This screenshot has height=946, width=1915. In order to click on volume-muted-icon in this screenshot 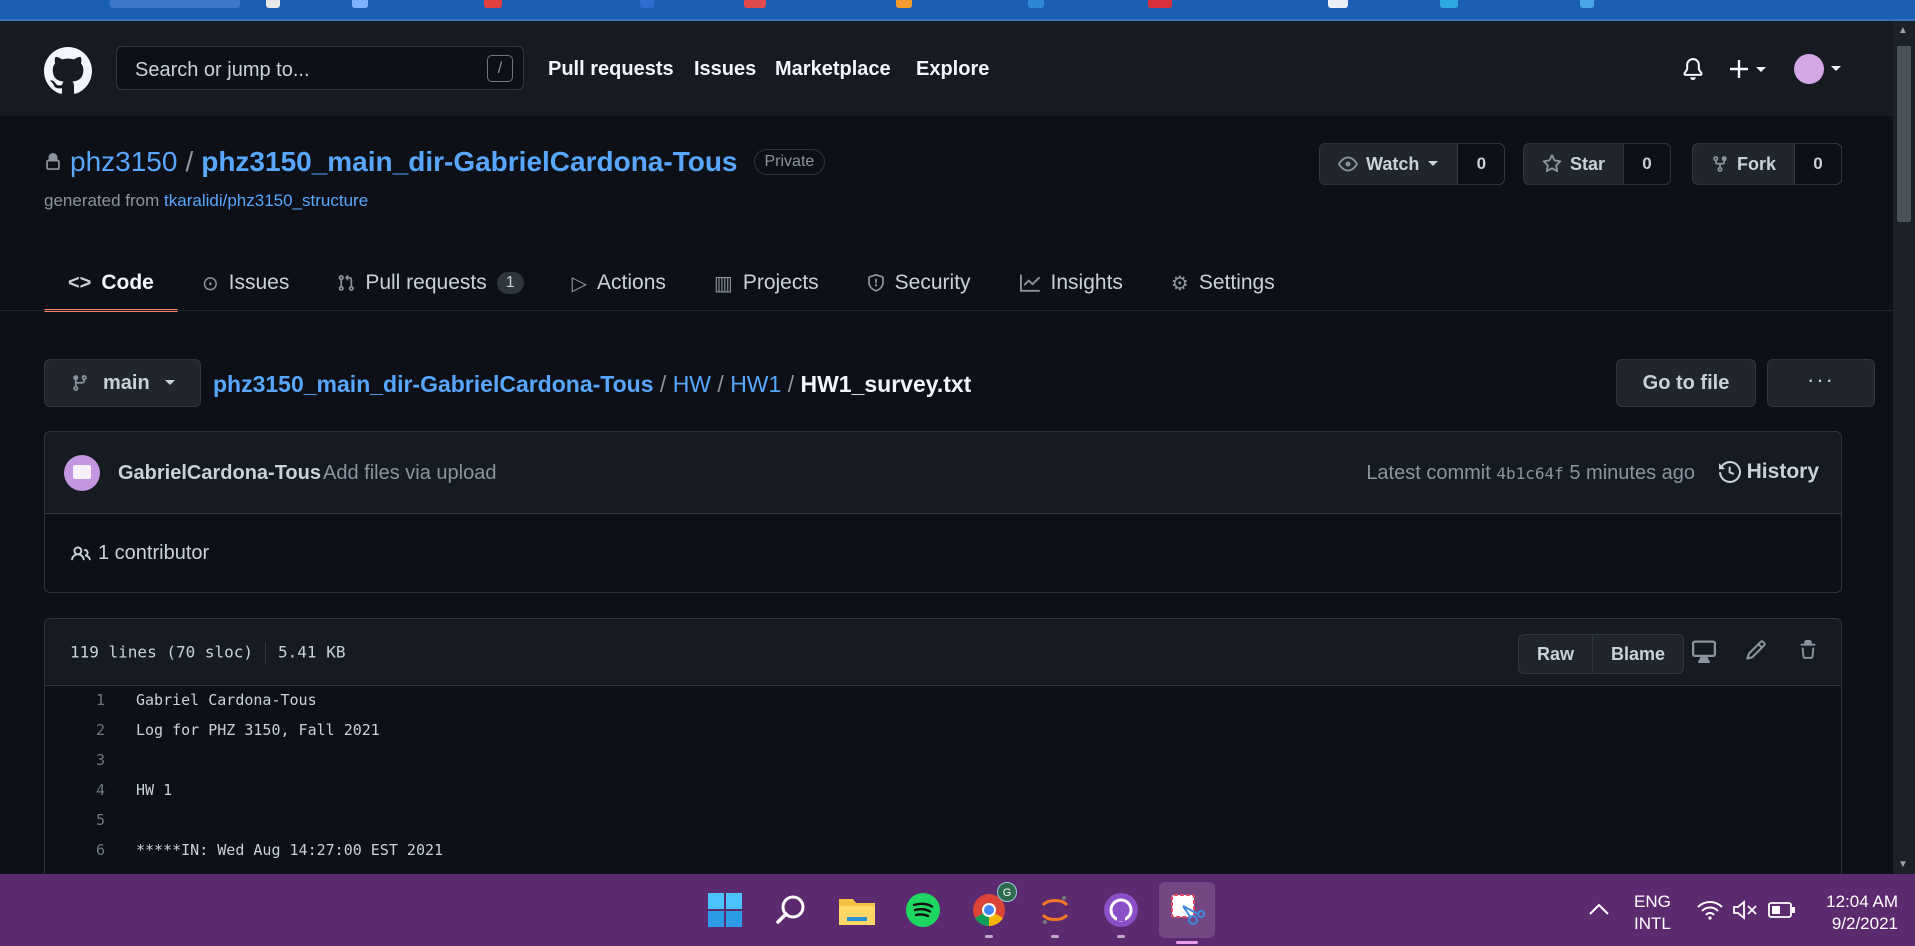, I will do `click(1745, 910)`.